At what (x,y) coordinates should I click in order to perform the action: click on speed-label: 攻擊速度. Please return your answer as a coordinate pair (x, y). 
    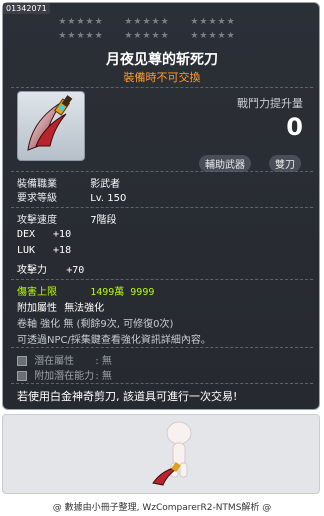
    Looking at the image, I should click on (37, 220).